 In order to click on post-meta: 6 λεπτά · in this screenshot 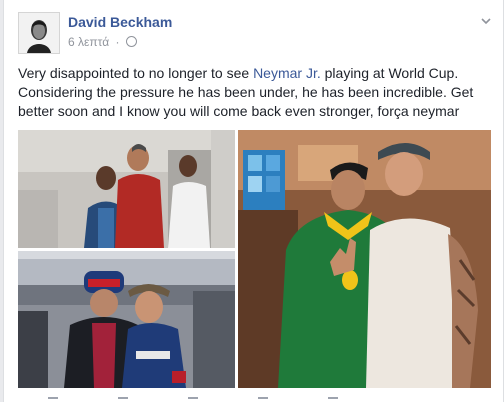, I will do `click(102, 42)`.